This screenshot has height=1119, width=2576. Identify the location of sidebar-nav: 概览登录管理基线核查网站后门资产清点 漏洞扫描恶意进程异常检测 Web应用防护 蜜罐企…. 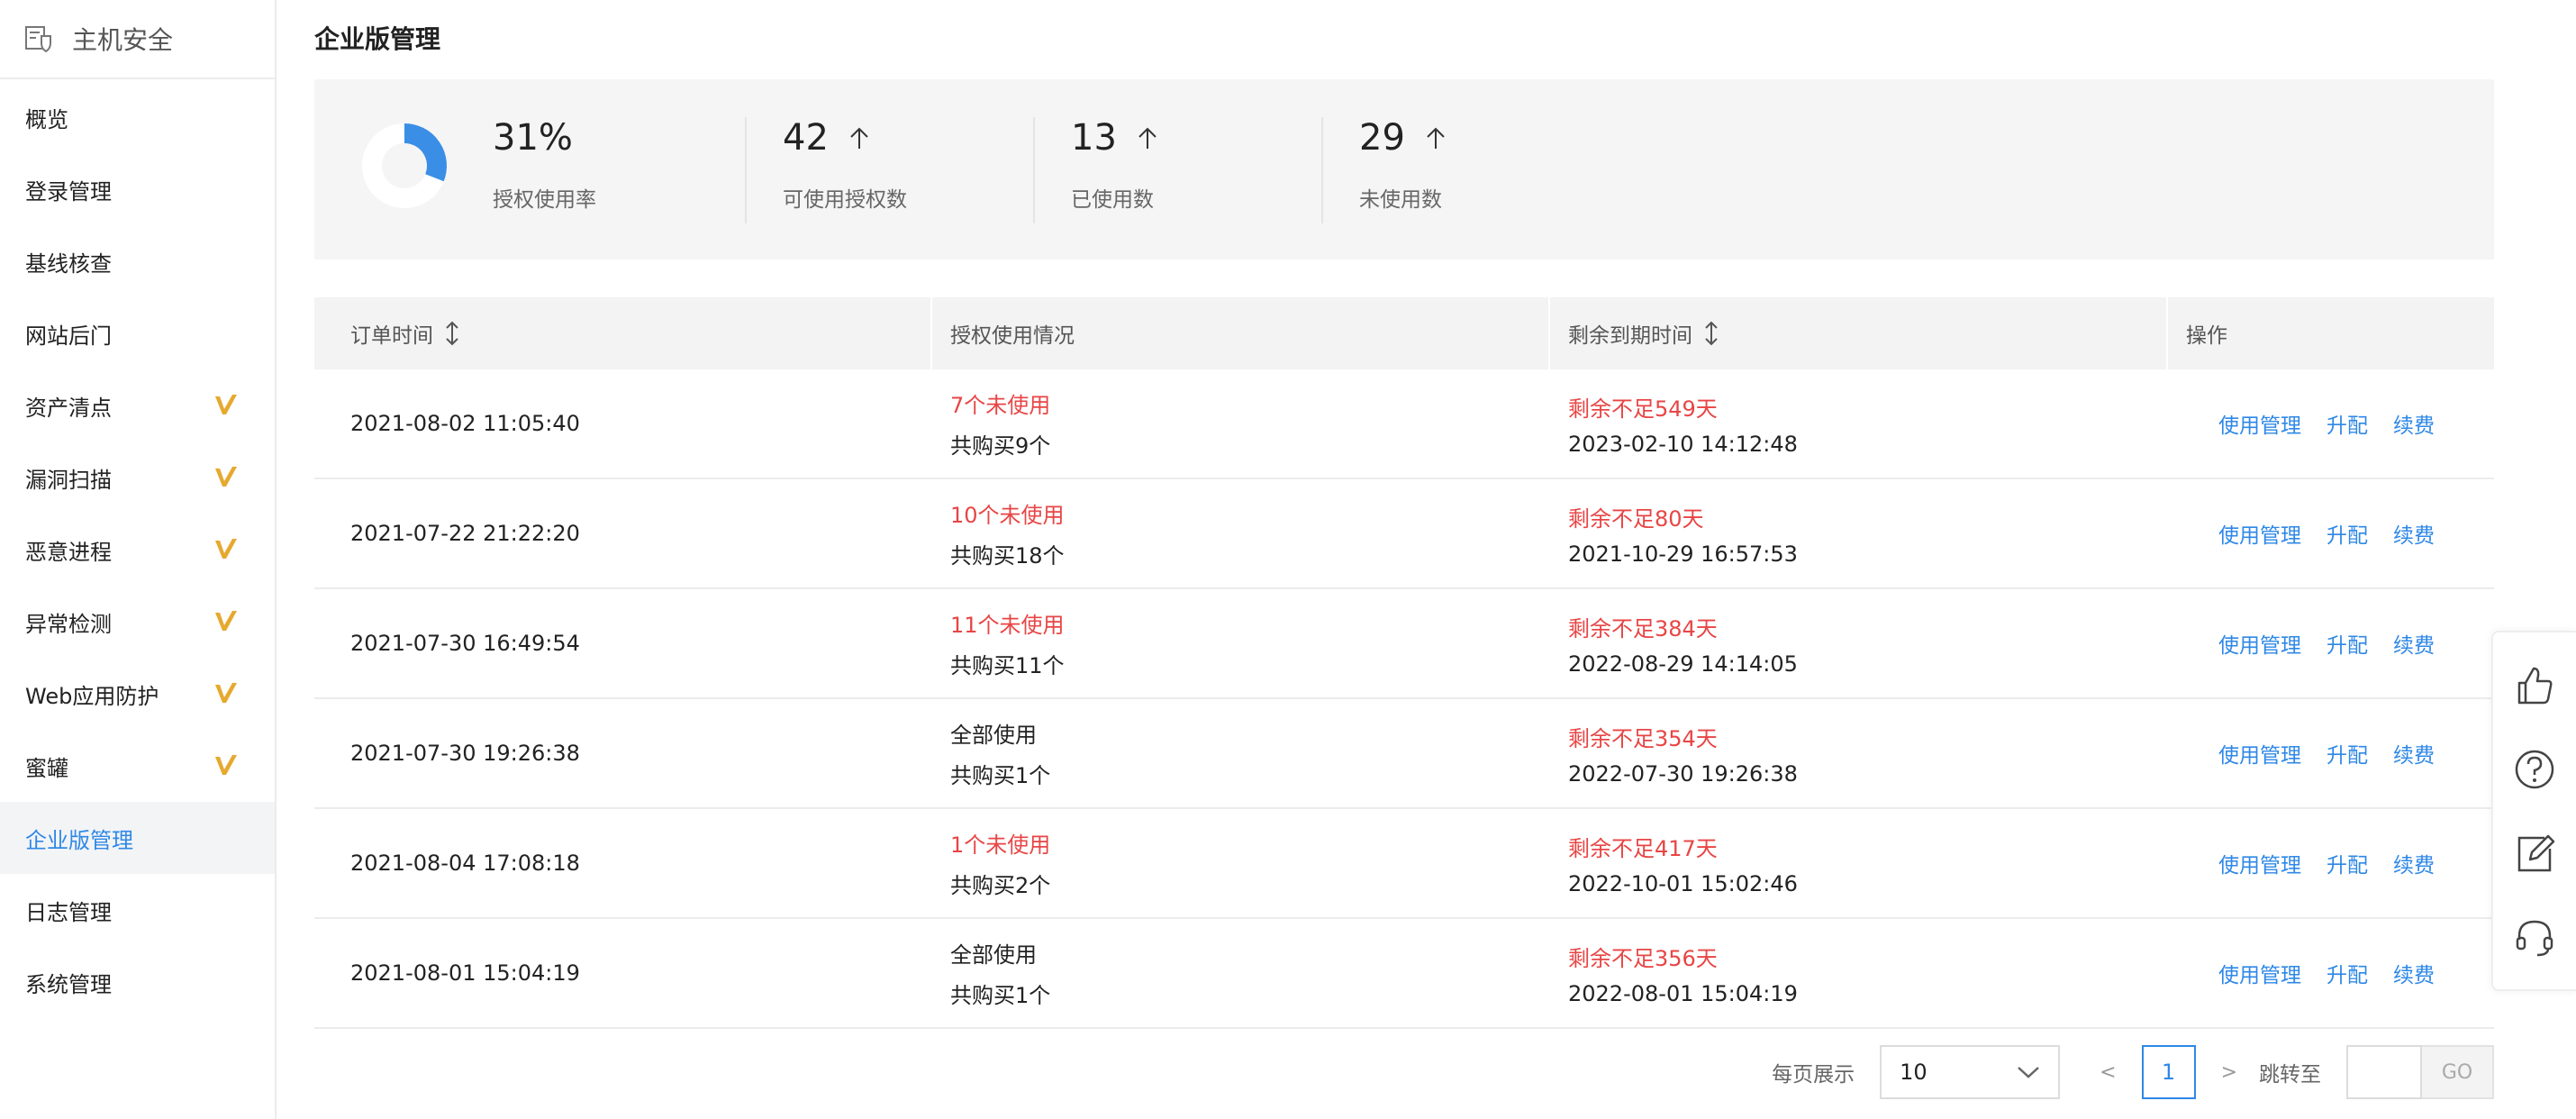
(137, 548).